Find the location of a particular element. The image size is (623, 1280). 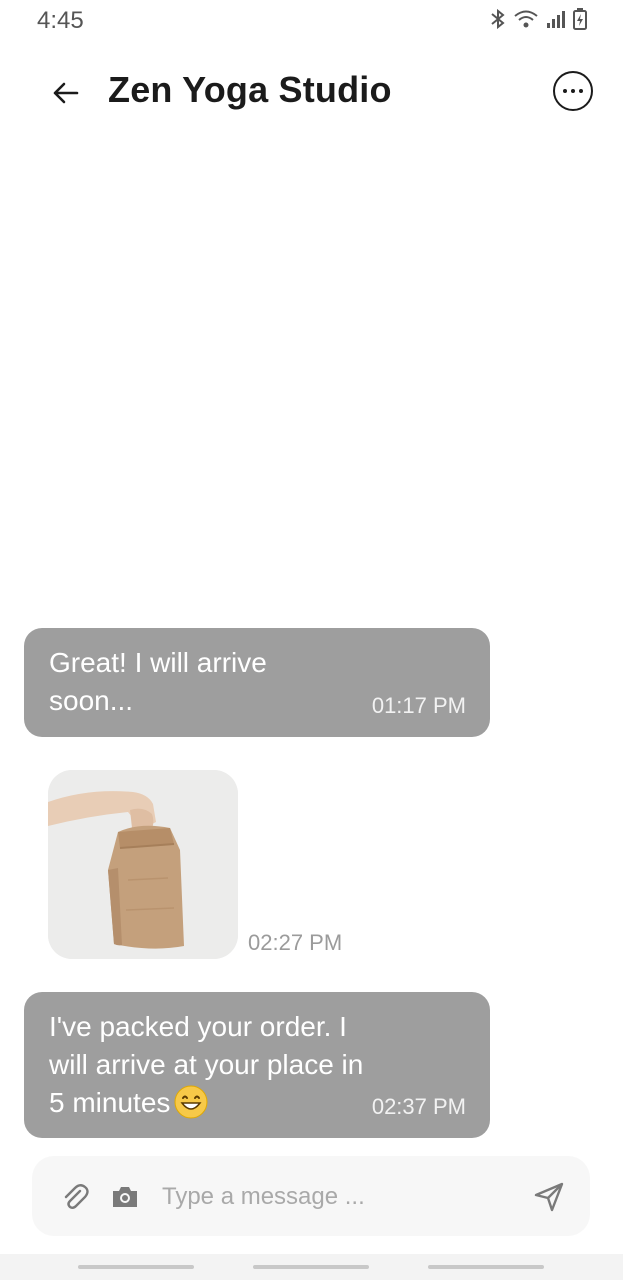

signal-icon is located at coordinates (556, 19).